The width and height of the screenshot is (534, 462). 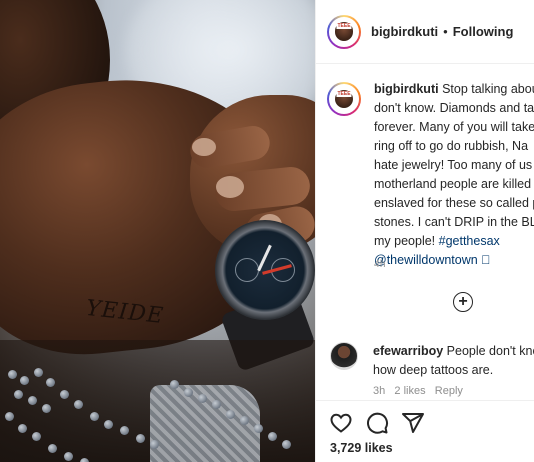 What do you see at coordinates (451, 146) in the screenshot?
I see `caption-line: ring off to go do rubbish, Na` at bounding box center [451, 146].